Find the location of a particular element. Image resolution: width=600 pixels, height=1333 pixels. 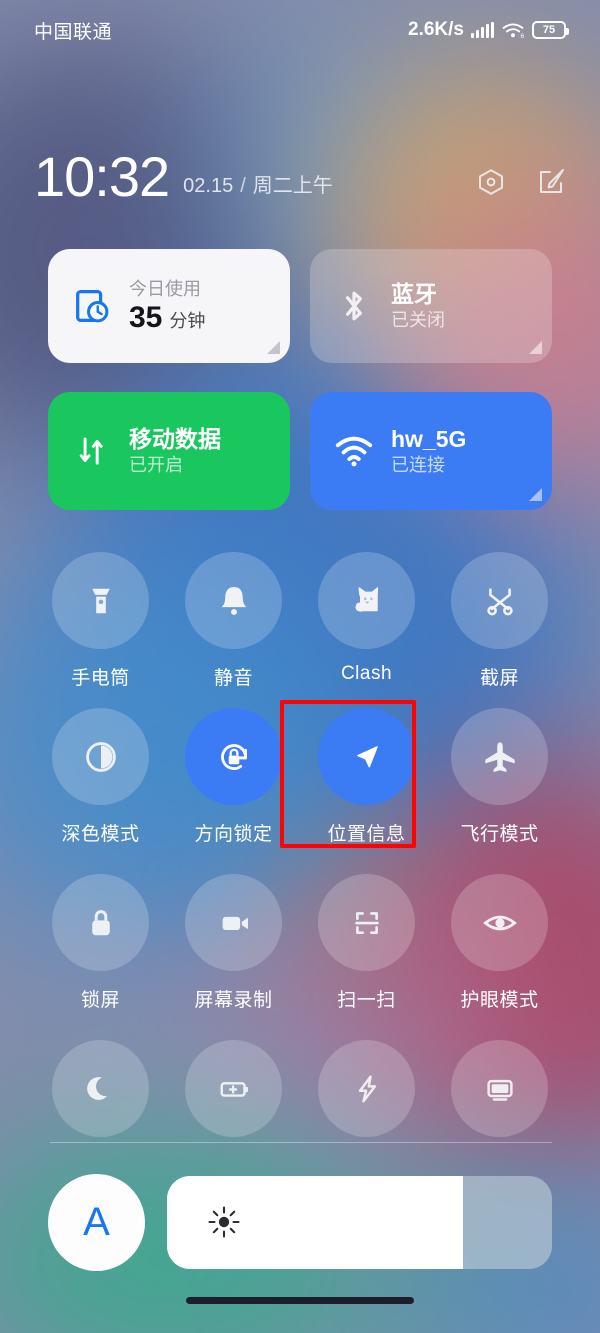

cat-icon is located at coordinates (366, 600).